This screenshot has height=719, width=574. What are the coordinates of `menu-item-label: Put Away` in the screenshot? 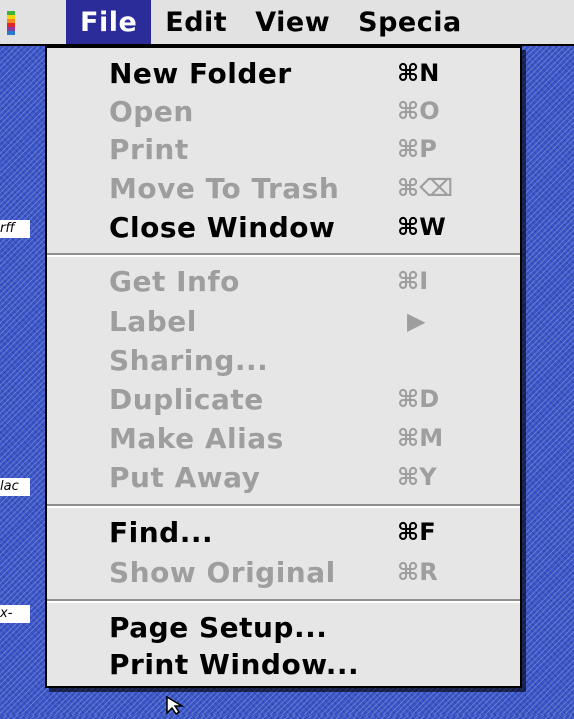 It's located at (185, 477).